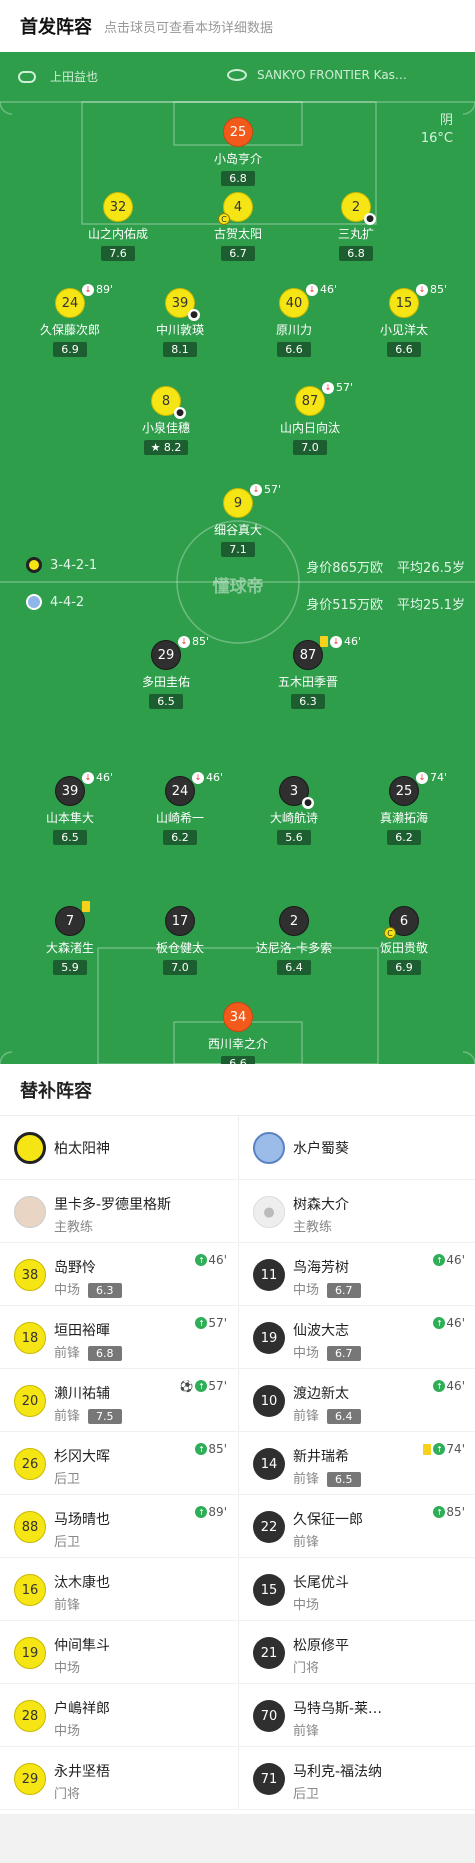 This screenshot has height=1863, width=475. What do you see at coordinates (404, 808) in the screenshot?
I see `away-player-5: 25 ↓ 74' 真濑拓海 6.2` at bounding box center [404, 808].